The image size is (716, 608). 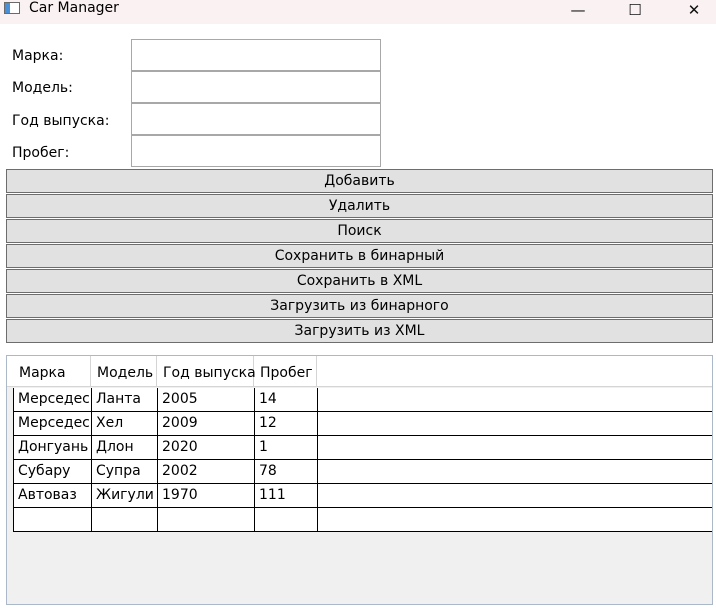 What do you see at coordinates (206, 423) in the screenshot?
I see `cell-year: 2009` at bounding box center [206, 423].